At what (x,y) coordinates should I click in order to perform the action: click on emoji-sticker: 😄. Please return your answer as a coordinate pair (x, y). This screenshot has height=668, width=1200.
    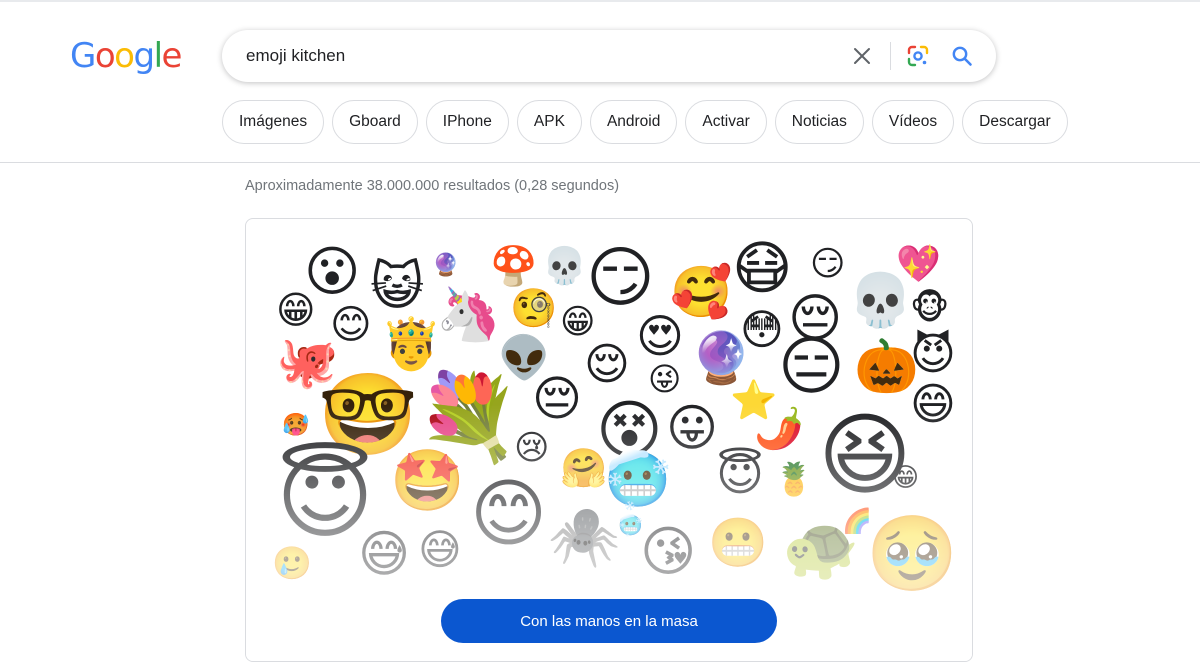
    Looking at the image, I should click on (933, 405).